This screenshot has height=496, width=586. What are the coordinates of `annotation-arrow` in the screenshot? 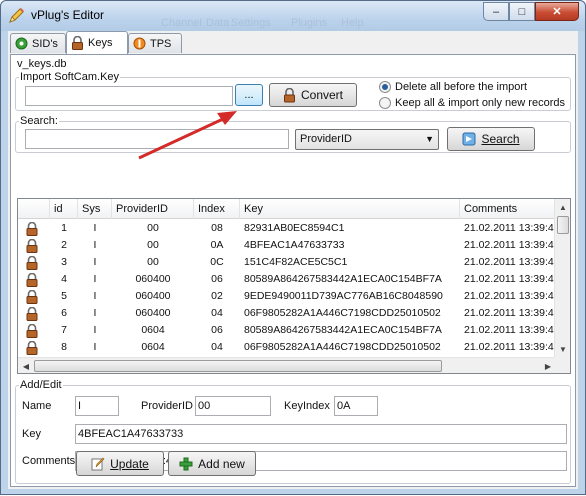 It's located at (187, 135).